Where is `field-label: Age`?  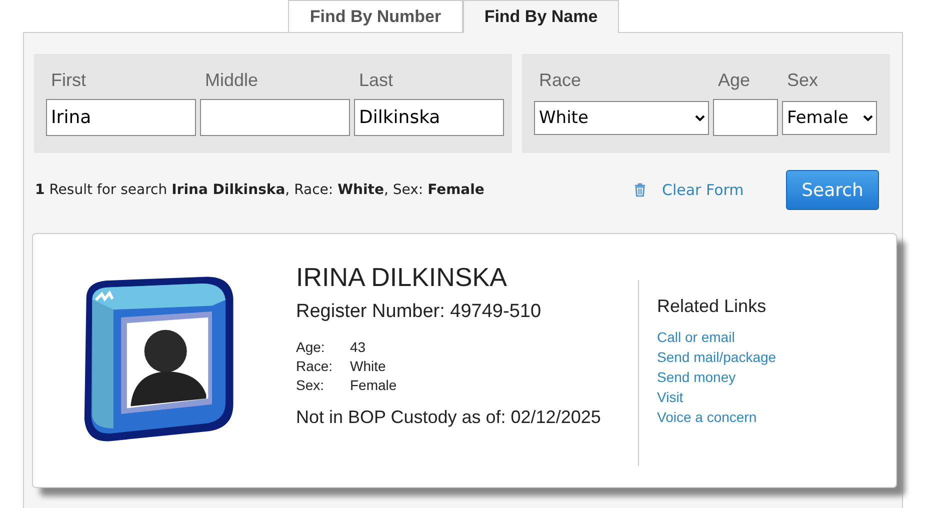
field-label: Age is located at coordinates (734, 81).